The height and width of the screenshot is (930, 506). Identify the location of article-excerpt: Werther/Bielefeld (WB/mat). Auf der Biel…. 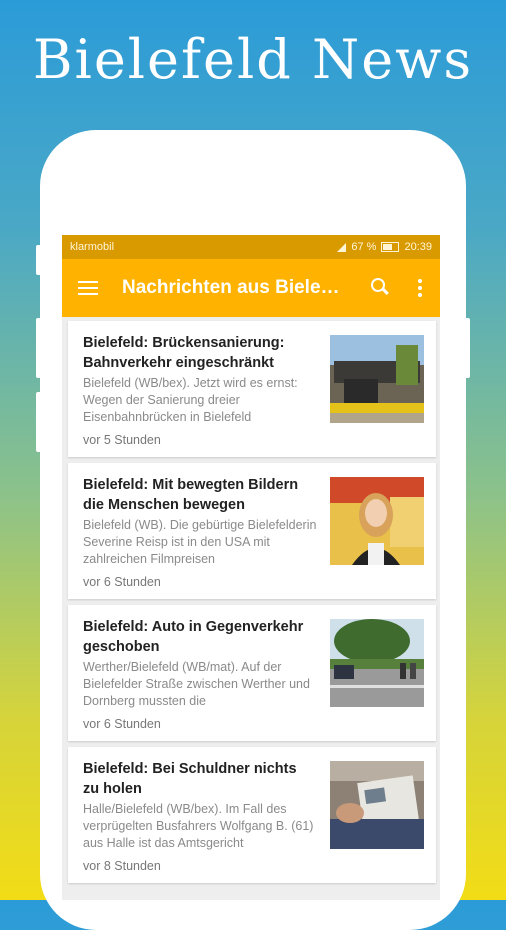
(196, 684).